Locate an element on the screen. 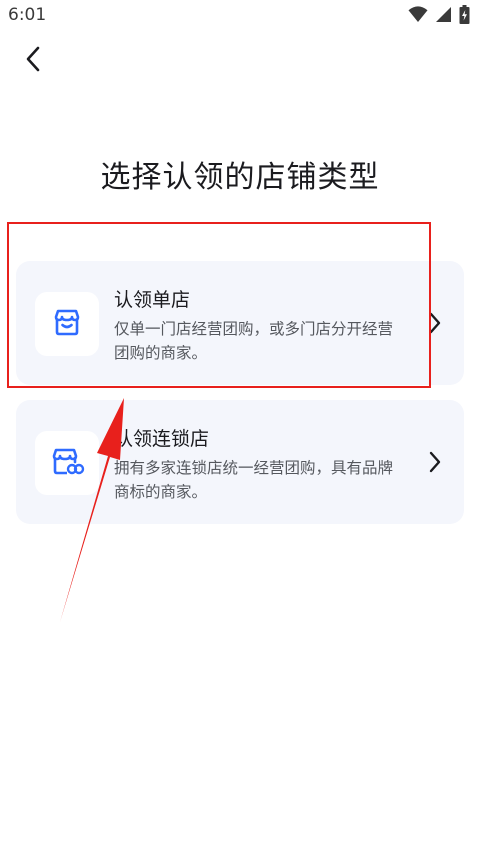  chain-store-icon is located at coordinates (67, 463).